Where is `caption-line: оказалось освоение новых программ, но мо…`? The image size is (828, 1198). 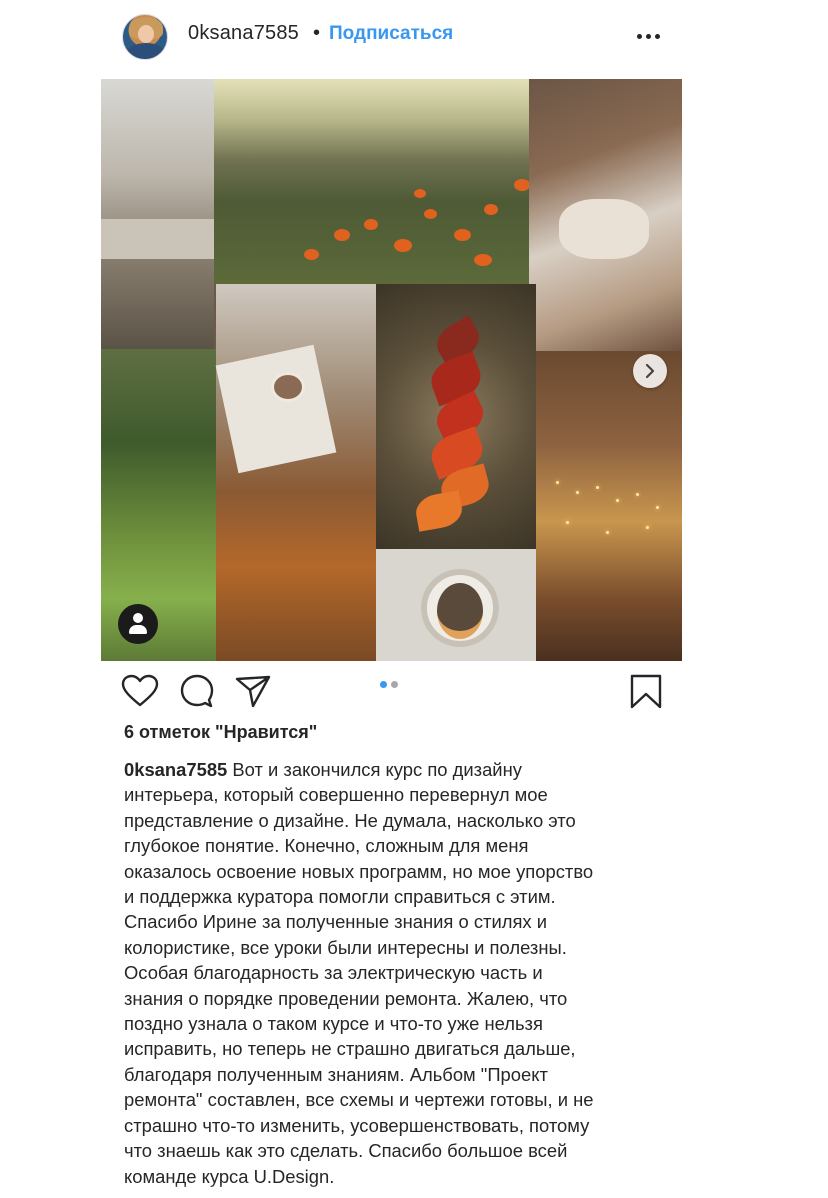 caption-line: оказалось освоение новых программ, но мо… is located at coordinates (359, 871).